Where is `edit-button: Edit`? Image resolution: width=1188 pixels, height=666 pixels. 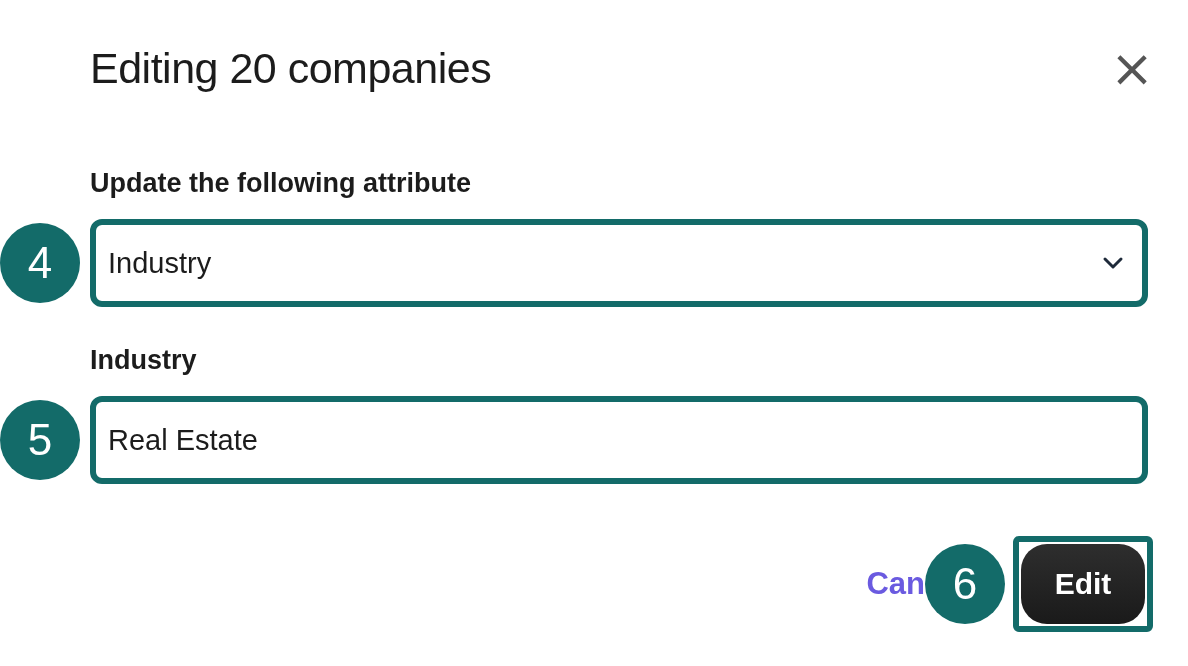
edit-button: Edit is located at coordinates (1083, 584).